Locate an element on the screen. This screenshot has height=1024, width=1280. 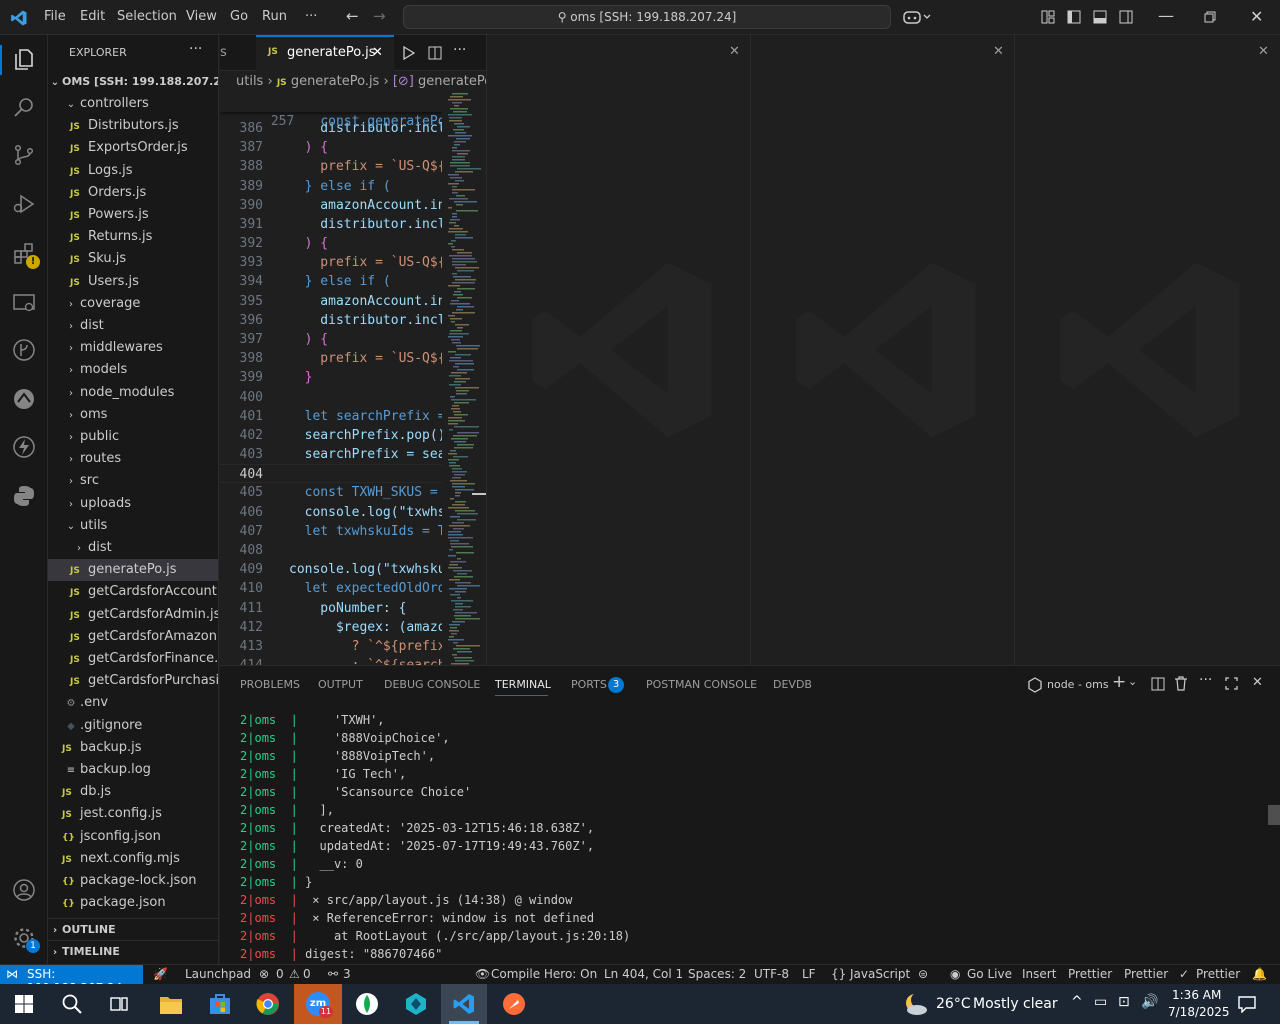
mongodb-compass-icon is located at coordinates (367, 1004).